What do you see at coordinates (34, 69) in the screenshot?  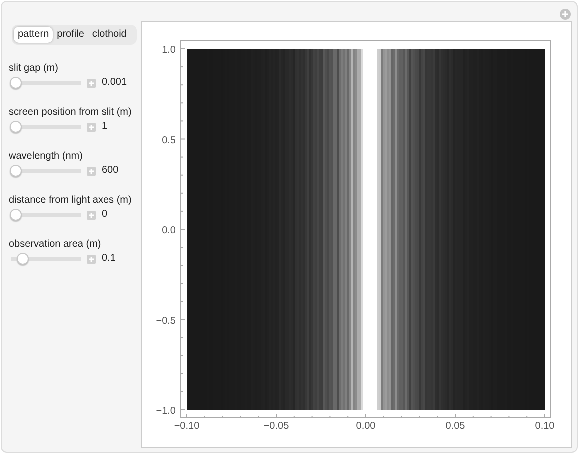 I see `slider-label: slit gap (m)` at bounding box center [34, 69].